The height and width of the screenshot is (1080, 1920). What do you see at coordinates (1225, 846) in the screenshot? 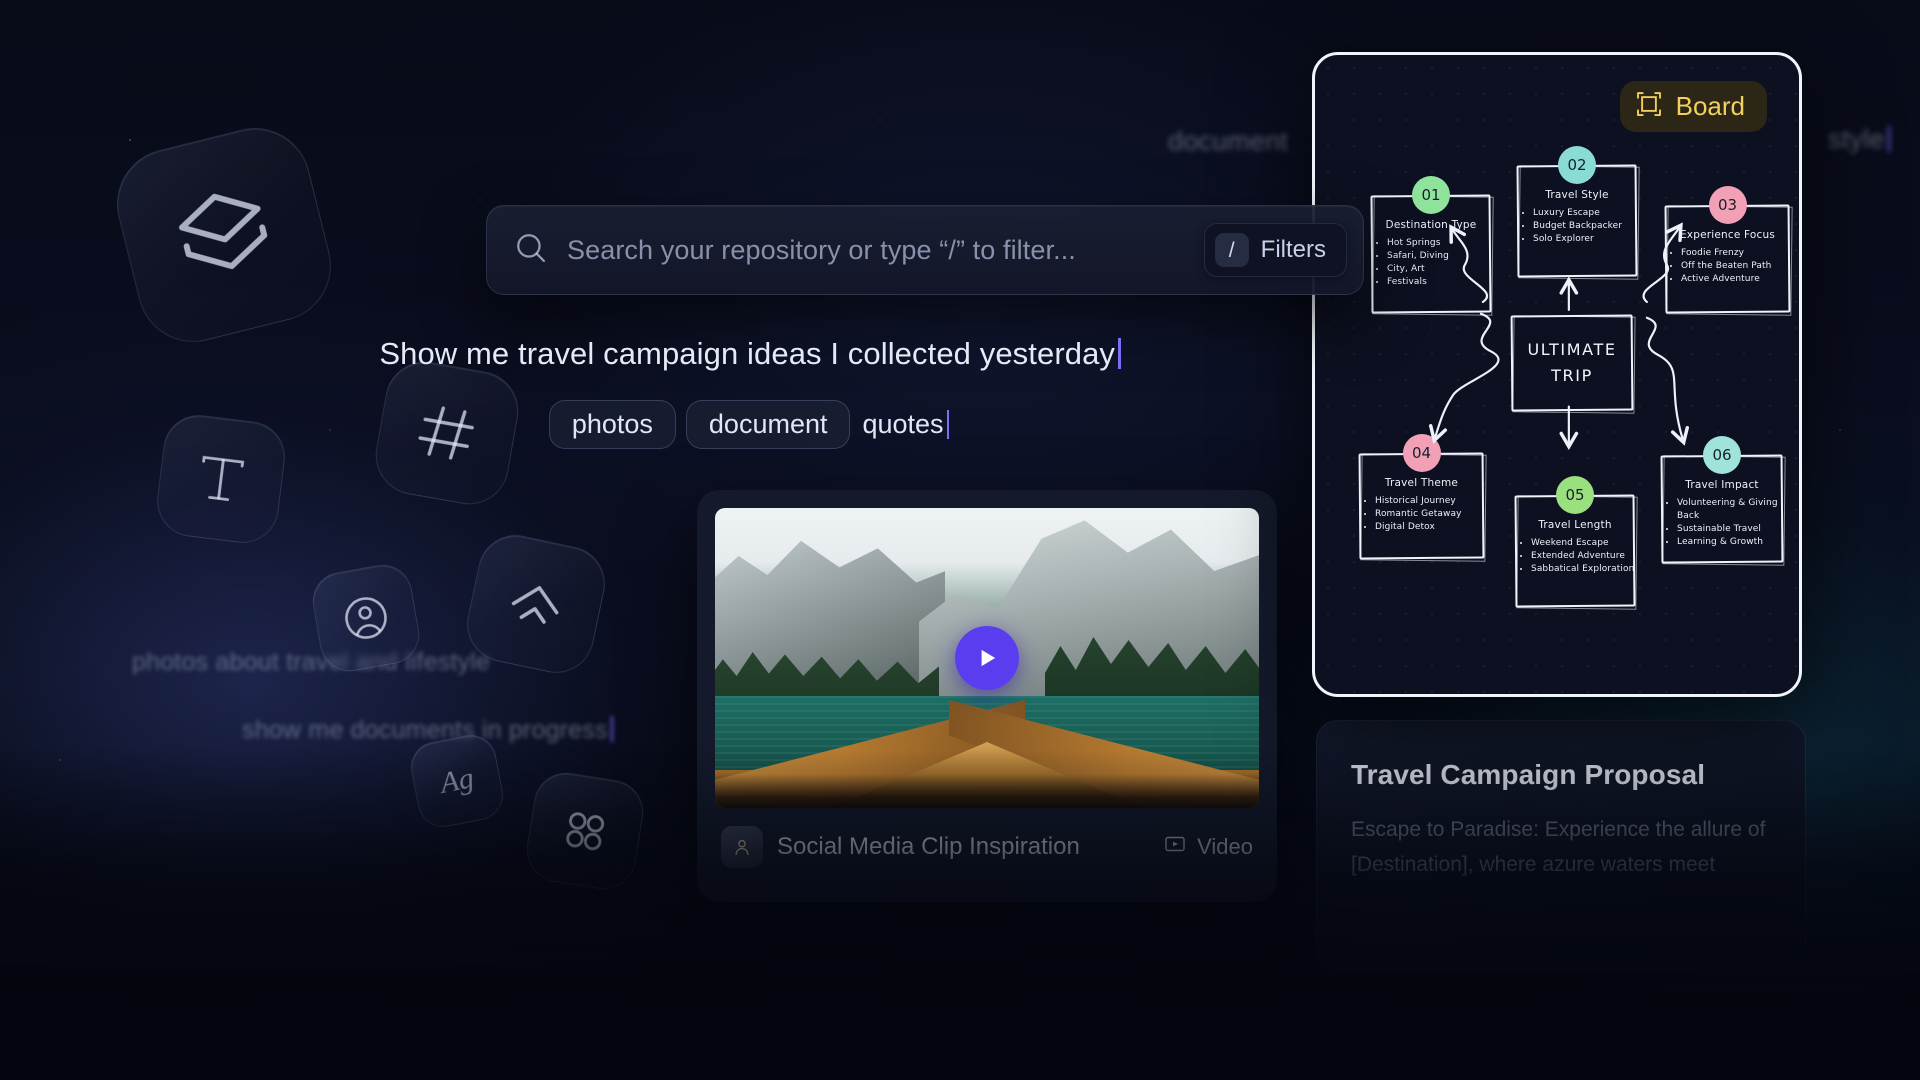
I see `video-type-label: Video` at bounding box center [1225, 846].